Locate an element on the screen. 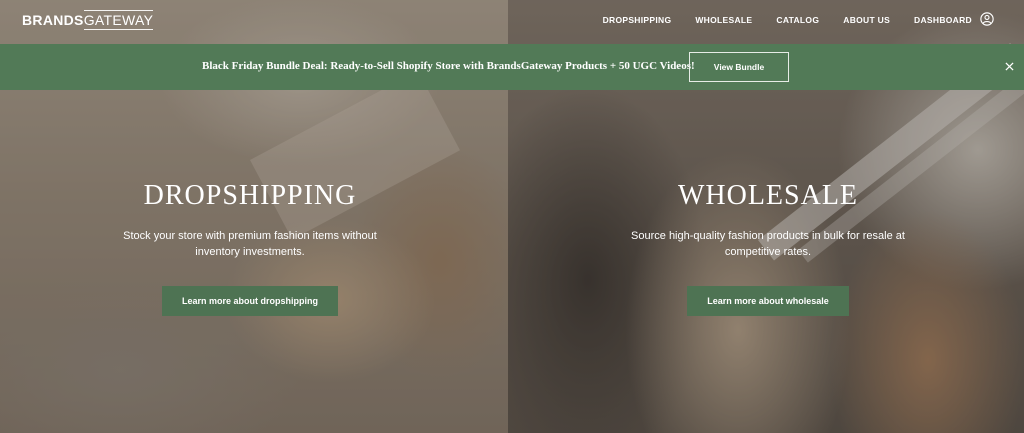 Image resolution: width=1024 pixels, height=433 pixels. dropshipping-desc-line2: inventory investments. is located at coordinates (250, 252).